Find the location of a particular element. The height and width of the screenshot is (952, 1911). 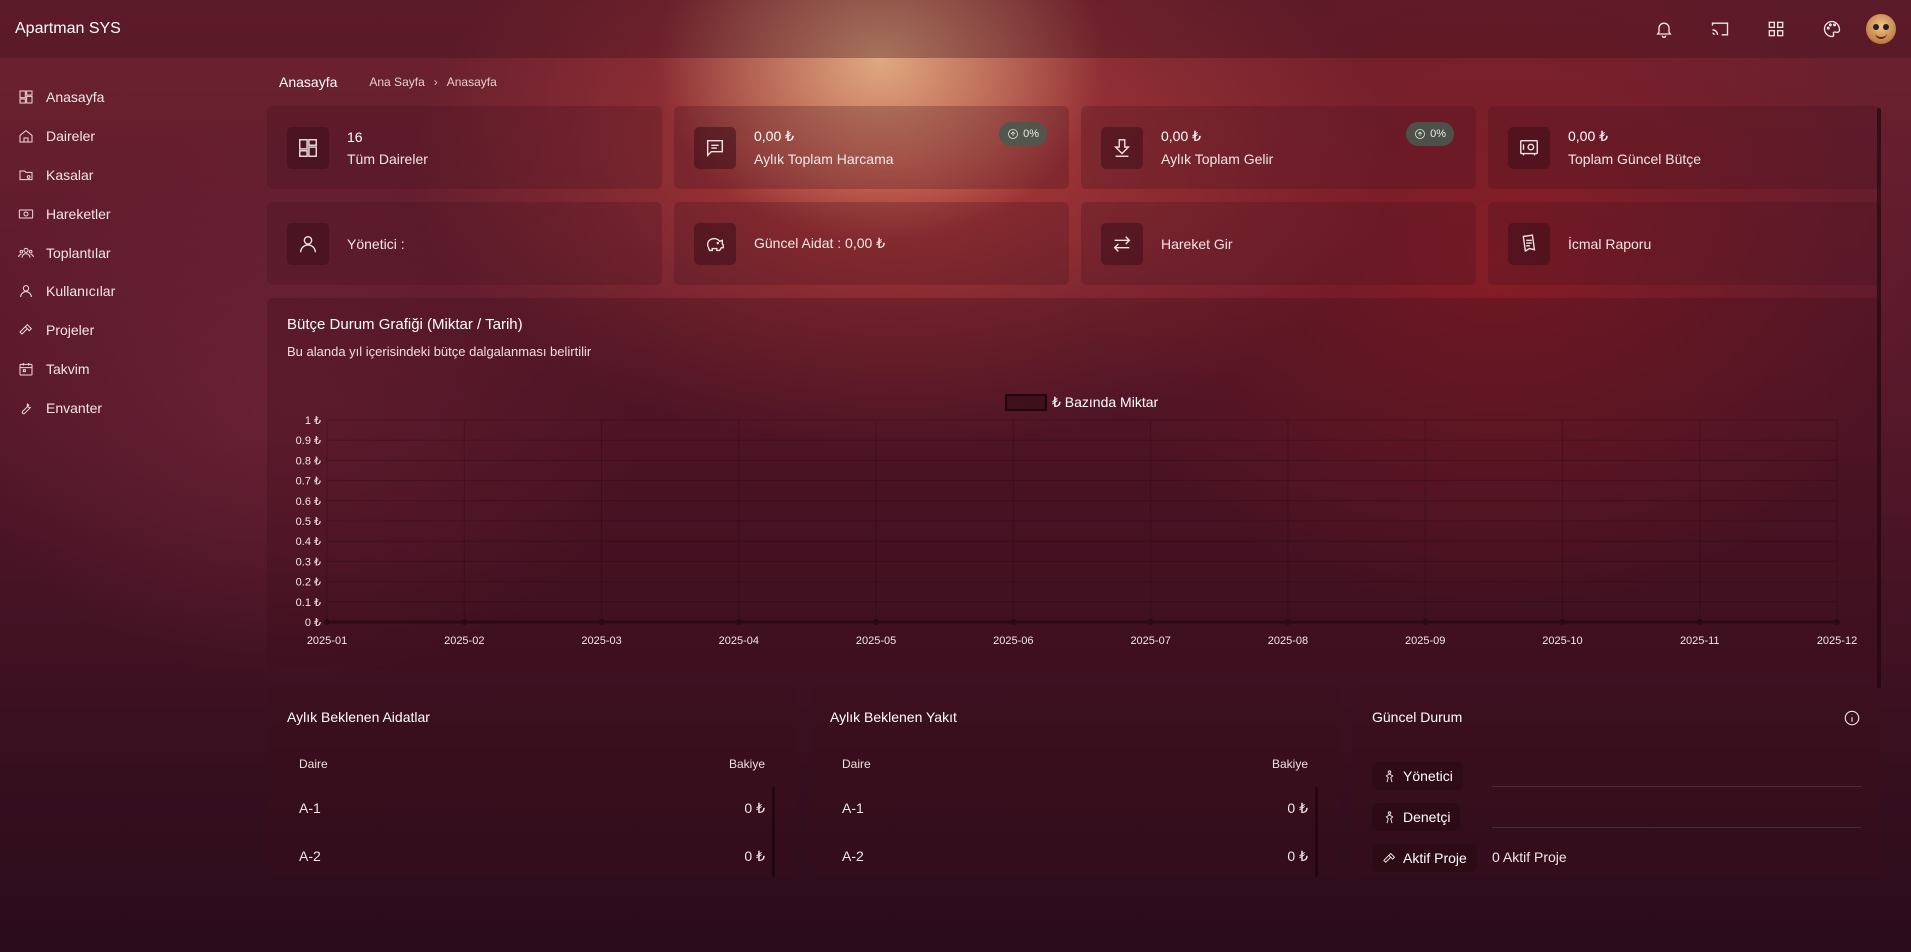

column-header-bakiye: Bakiye is located at coordinates (746, 764).